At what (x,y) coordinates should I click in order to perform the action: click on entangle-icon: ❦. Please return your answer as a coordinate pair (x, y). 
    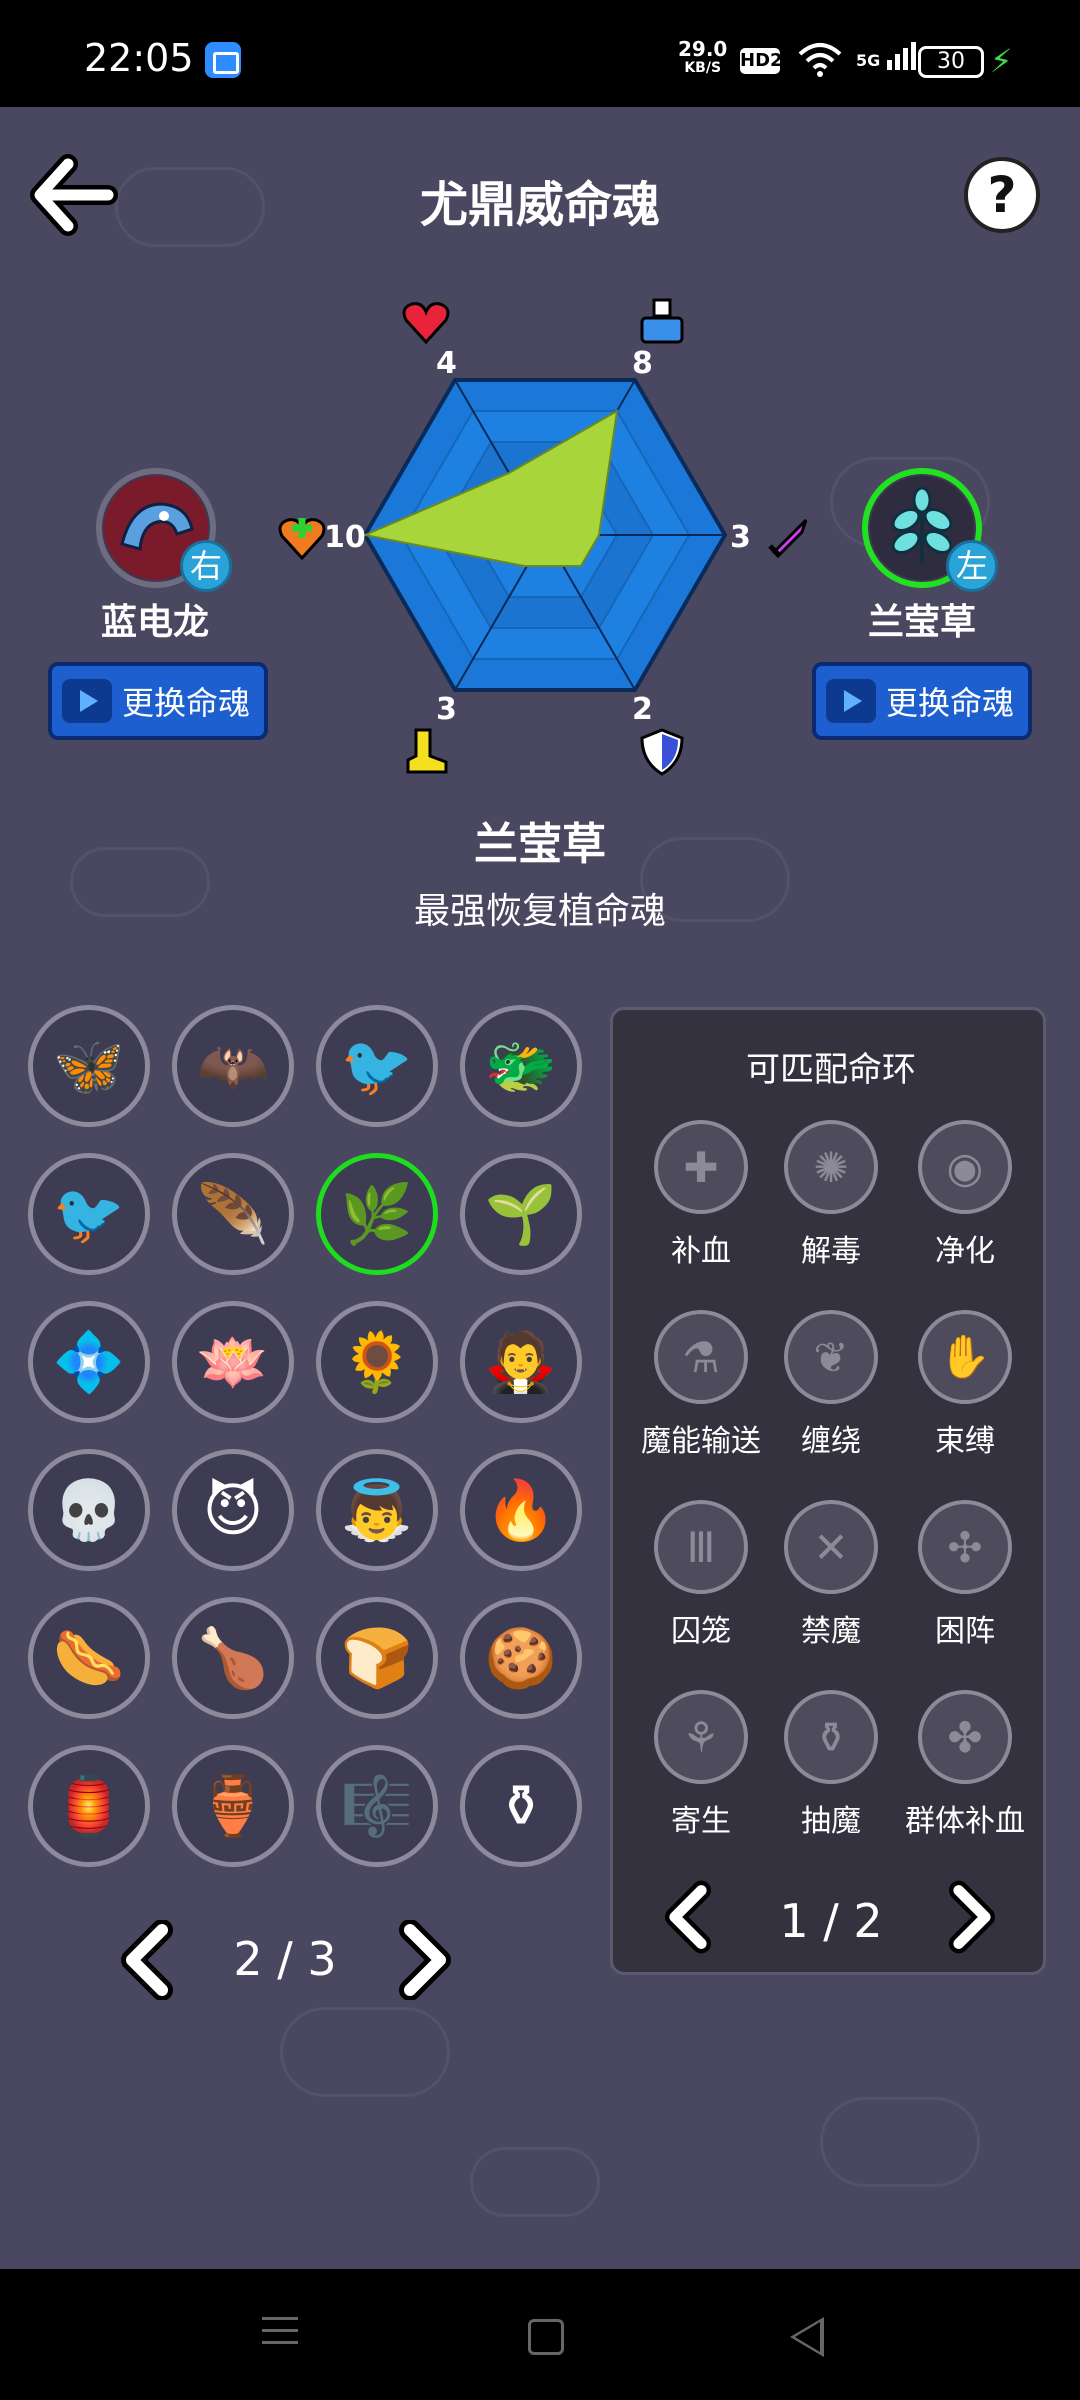
    Looking at the image, I should click on (831, 1357).